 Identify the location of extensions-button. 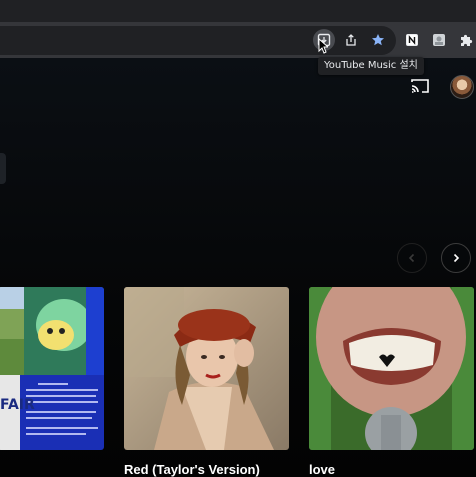
(465, 40).